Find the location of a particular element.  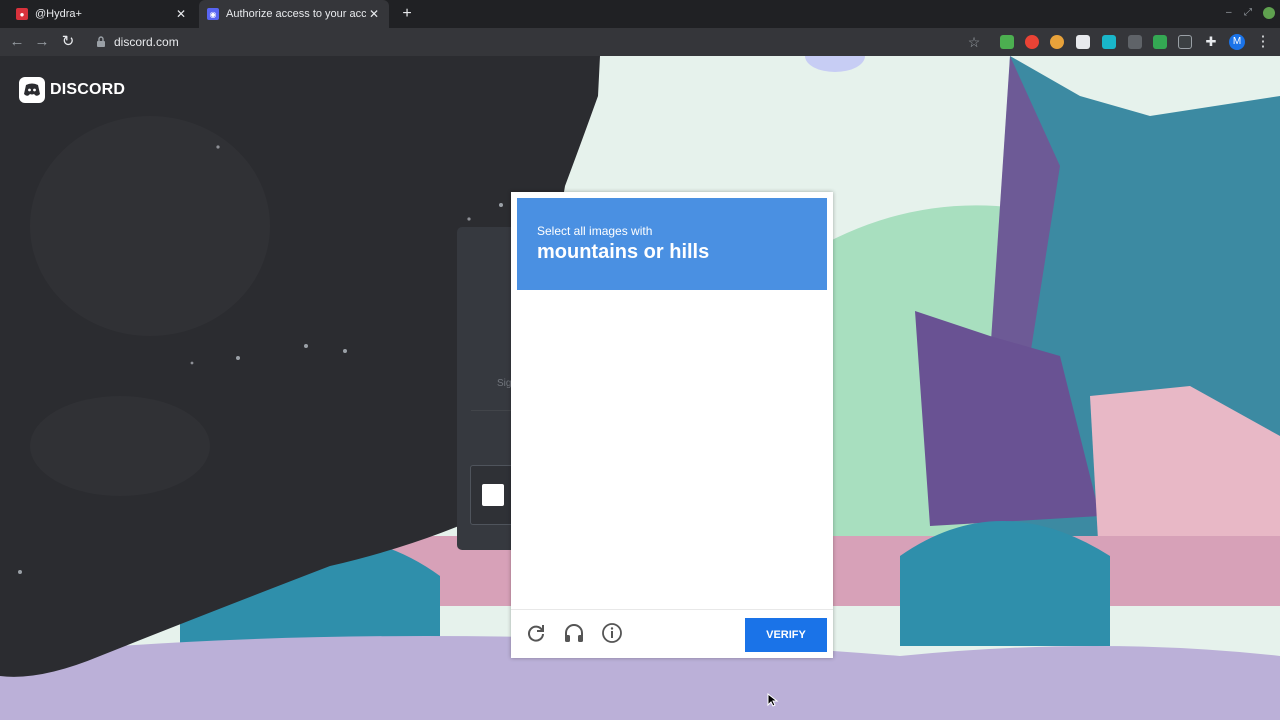

restore-icon: ⤢ is located at coordinates (1248, 12).